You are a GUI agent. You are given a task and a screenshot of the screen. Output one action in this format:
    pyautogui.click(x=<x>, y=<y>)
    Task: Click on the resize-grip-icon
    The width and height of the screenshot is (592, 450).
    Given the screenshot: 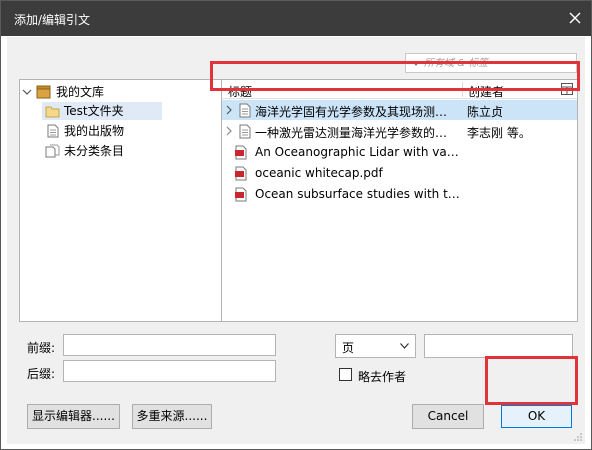 What is the action you would take?
    pyautogui.click(x=578, y=437)
    